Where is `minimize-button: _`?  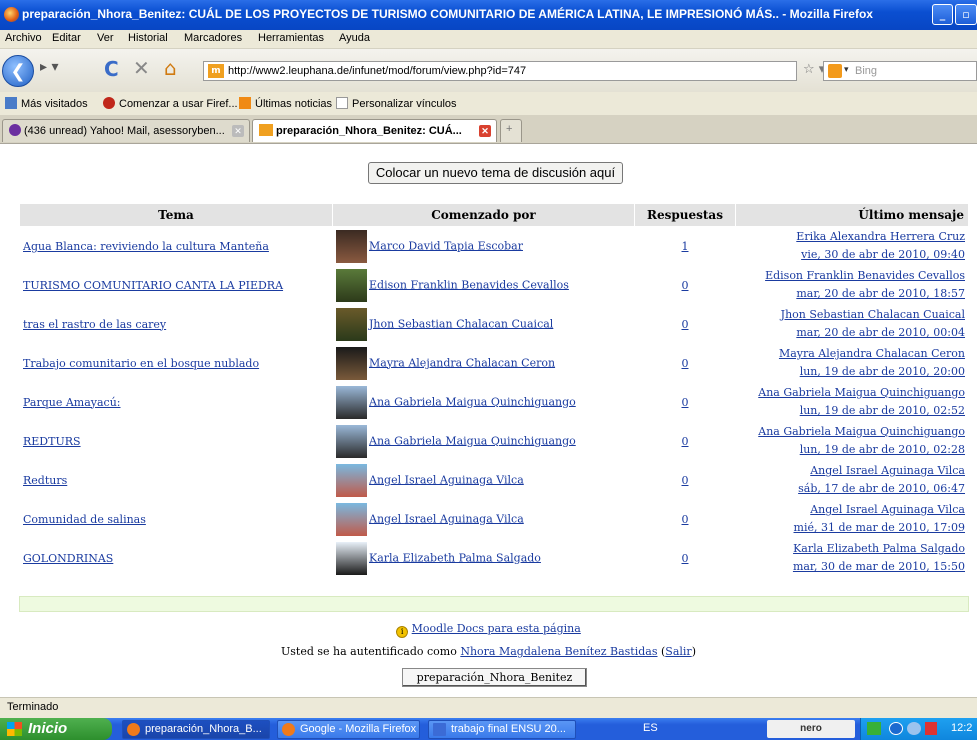
minimize-button: _ is located at coordinates (942, 14).